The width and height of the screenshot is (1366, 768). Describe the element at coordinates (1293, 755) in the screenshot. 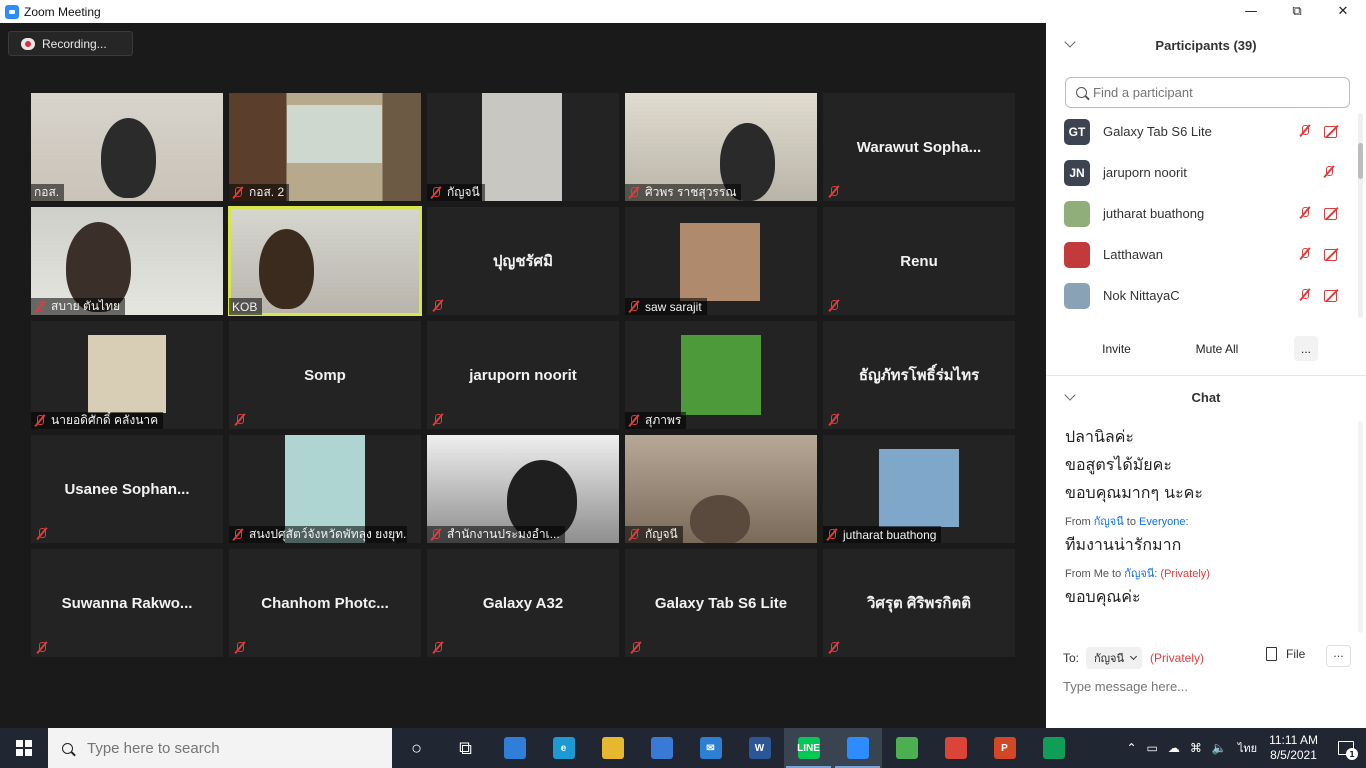

I see `clock-date: 8/5/2021` at that location.